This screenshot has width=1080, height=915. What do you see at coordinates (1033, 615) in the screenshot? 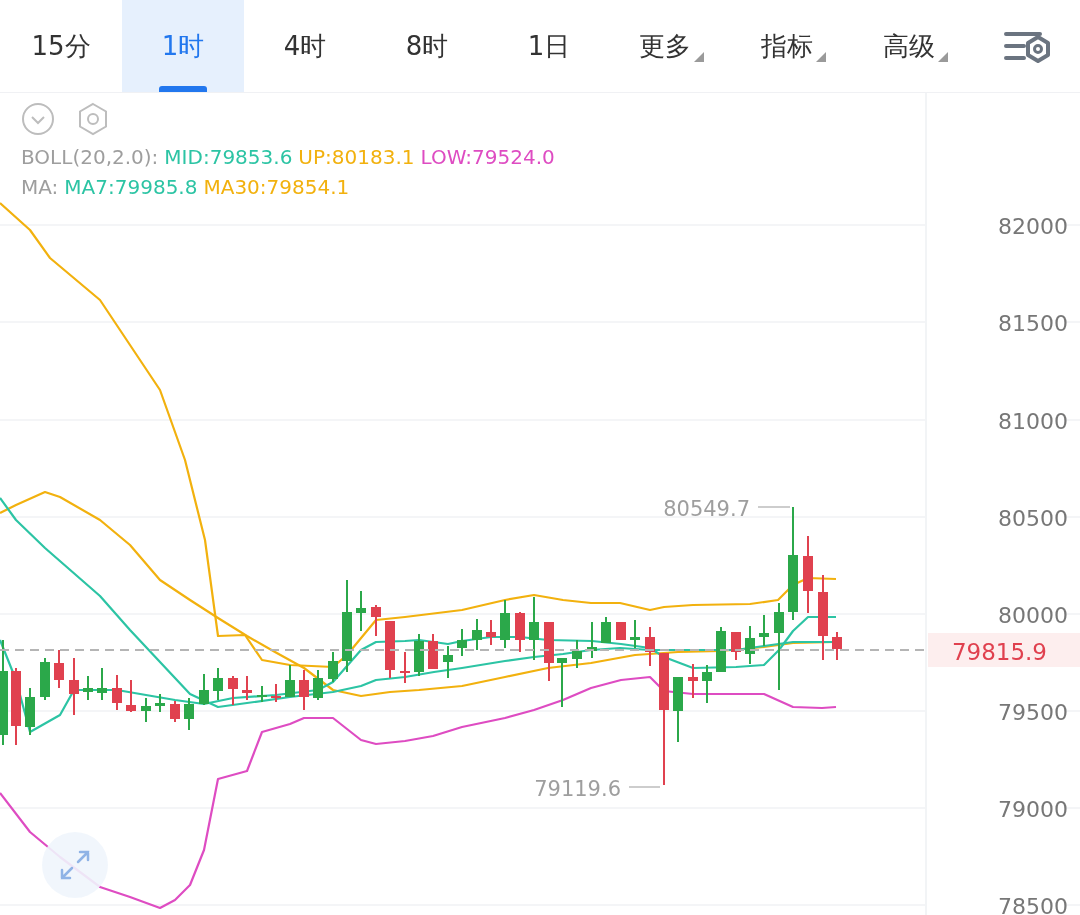
I see `price-axis-label: 80000` at bounding box center [1033, 615].